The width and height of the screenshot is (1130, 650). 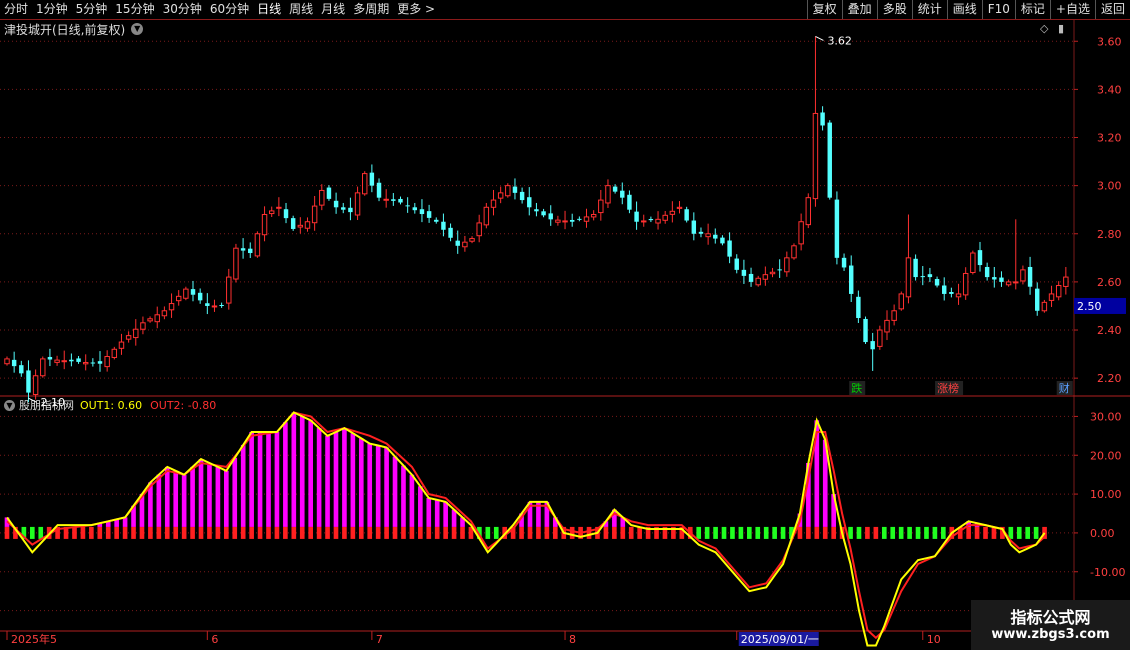 I want to click on watermark-url: www.zbgs3.com, so click(x=1050, y=634).